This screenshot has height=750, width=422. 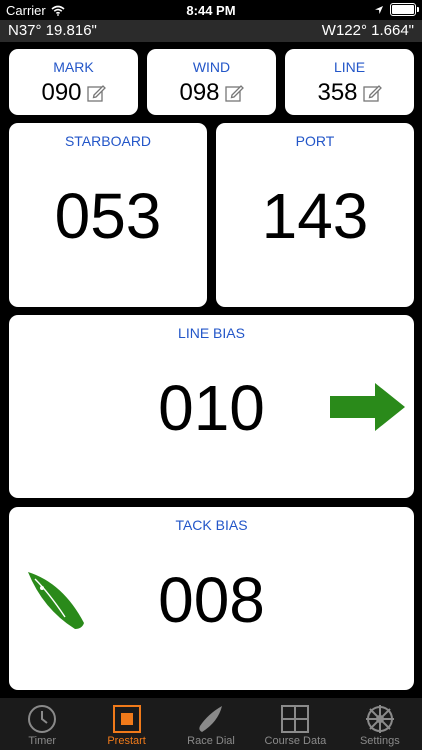 I want to click on wheel-icon, so click(x=379, y=719).